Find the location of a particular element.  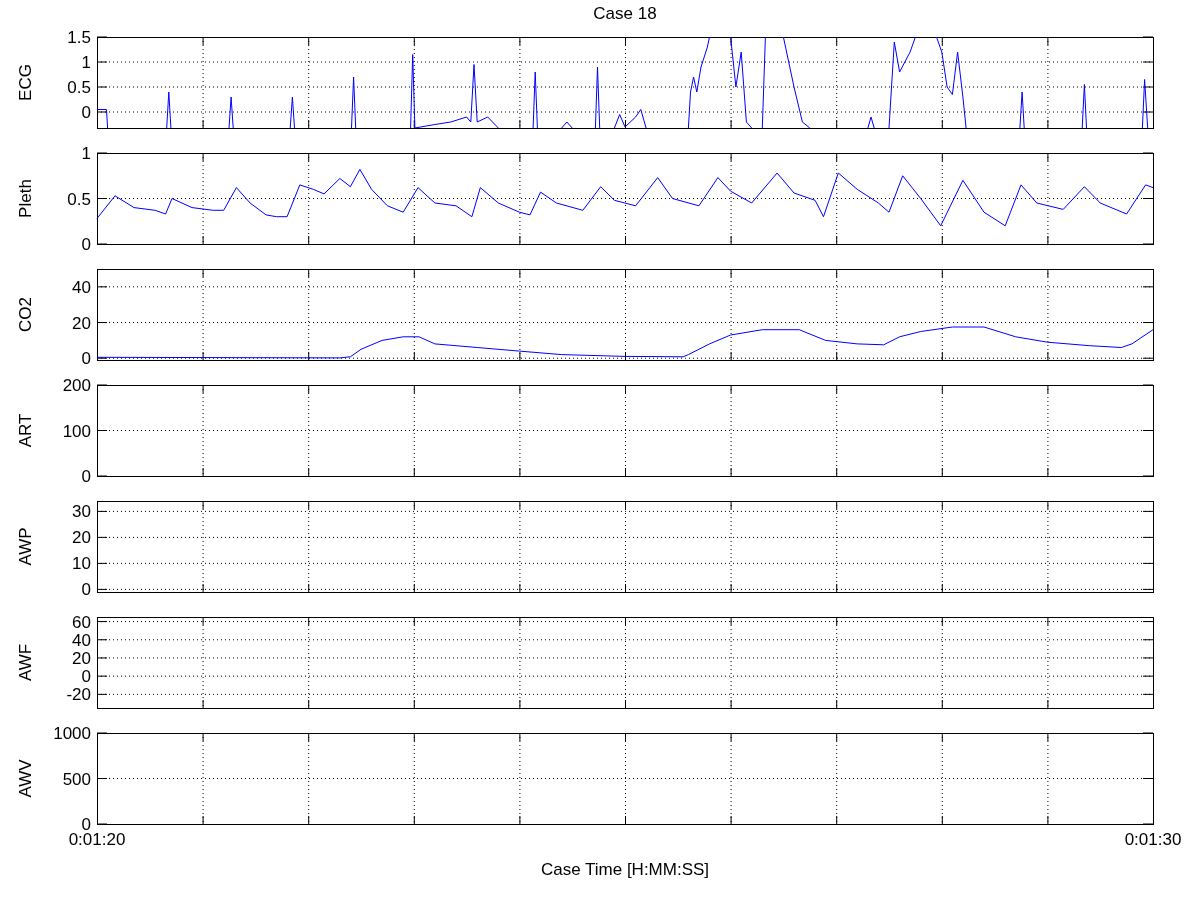

y-tick-label: 200 is located at coordinates (76, 385).